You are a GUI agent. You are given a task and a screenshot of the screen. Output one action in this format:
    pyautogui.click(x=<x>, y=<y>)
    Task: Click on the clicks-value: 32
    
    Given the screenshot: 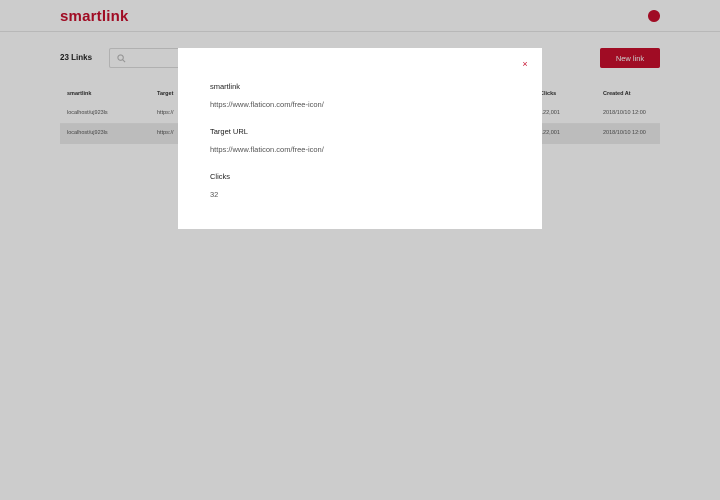 What is the action you would take?
    pyautogui.click(x=214, y=194)
    